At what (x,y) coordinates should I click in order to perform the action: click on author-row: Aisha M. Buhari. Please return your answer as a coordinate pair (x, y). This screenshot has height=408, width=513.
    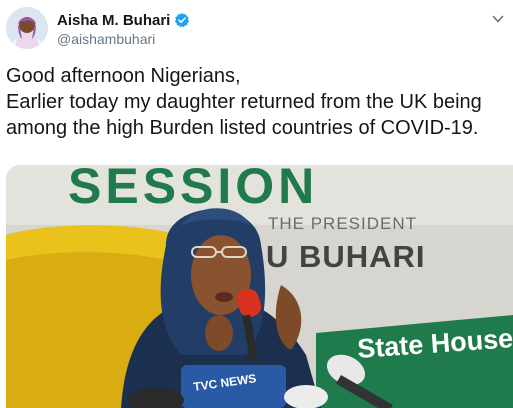
    Looking at the image, I should click on (123, 20).